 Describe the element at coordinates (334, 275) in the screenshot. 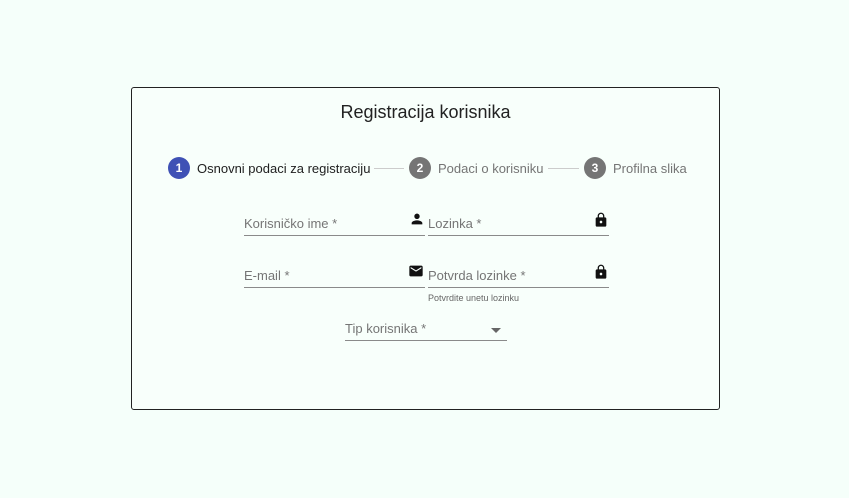

I see `email-field: E-mail *` at that location.